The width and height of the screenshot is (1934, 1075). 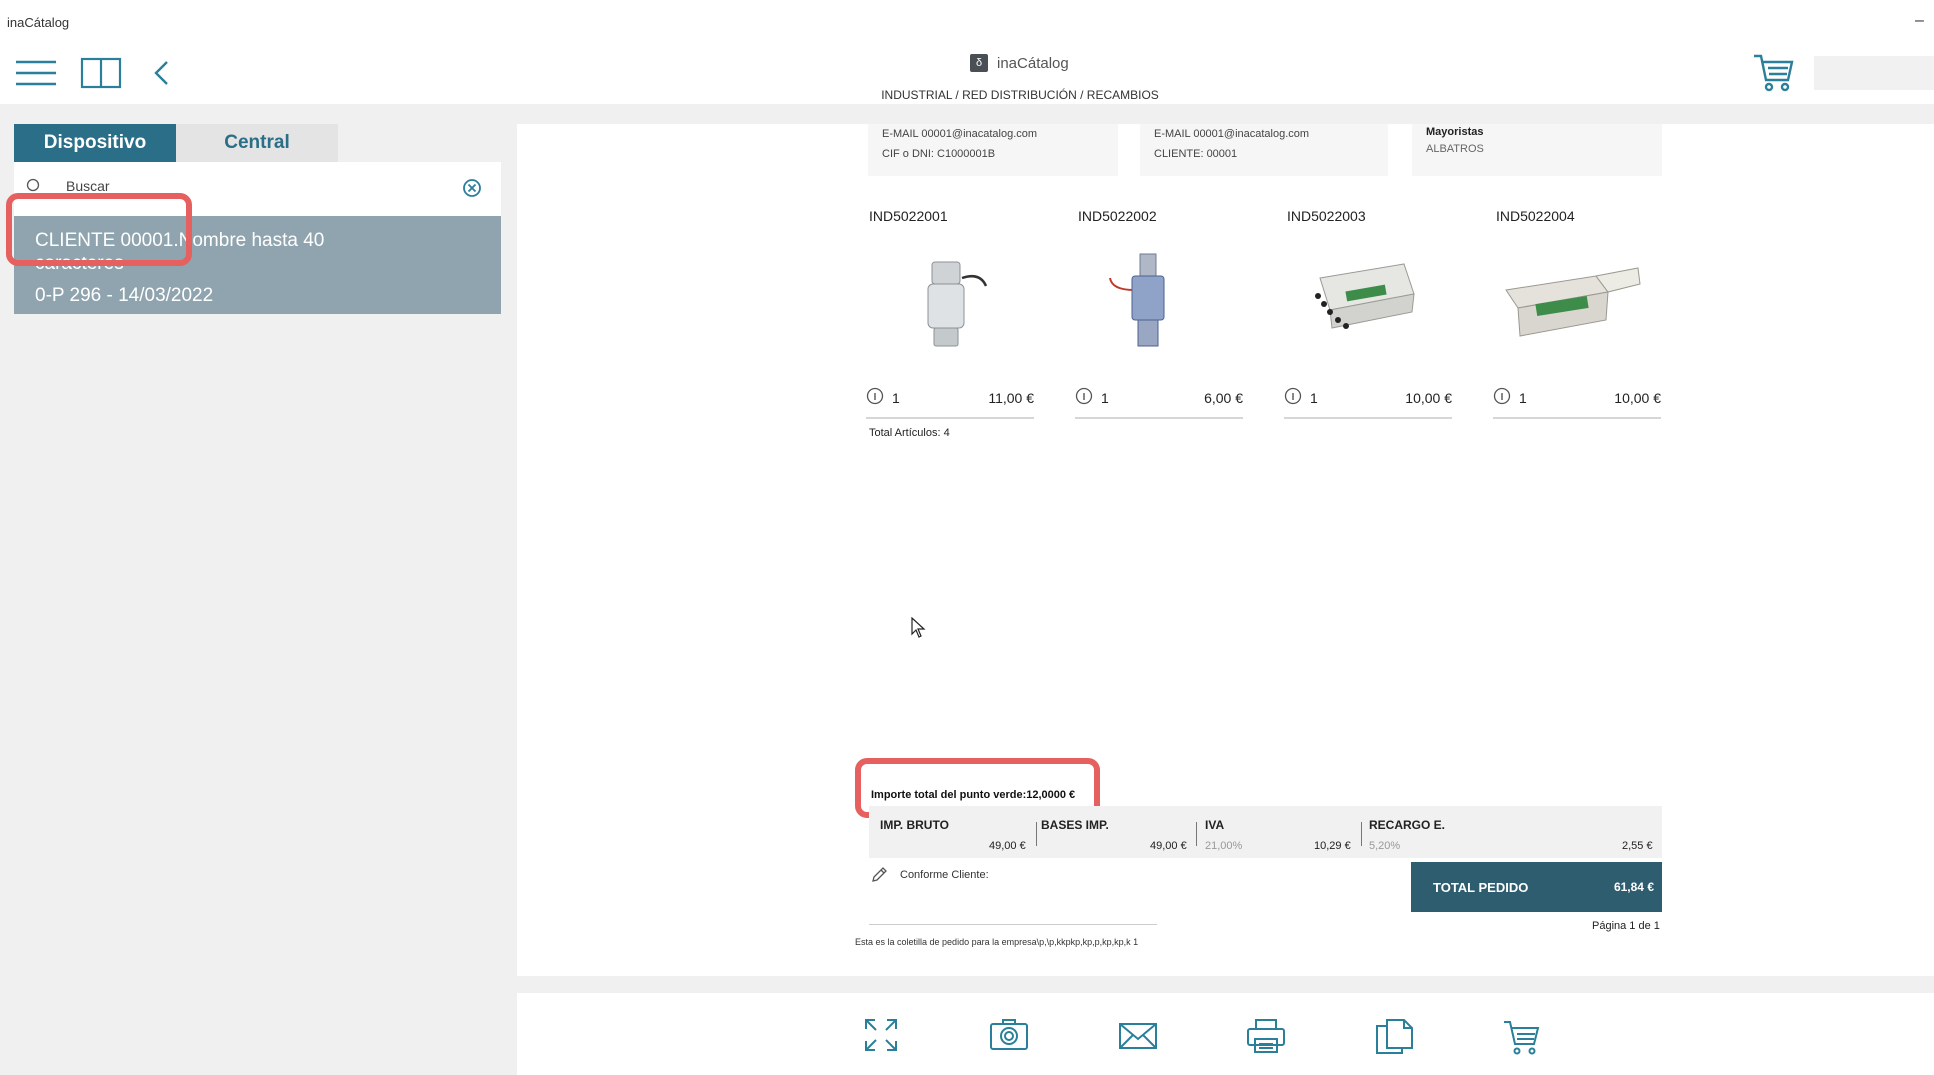 I want to click on junction-box-open-icon, so click(x=1571, y=298).